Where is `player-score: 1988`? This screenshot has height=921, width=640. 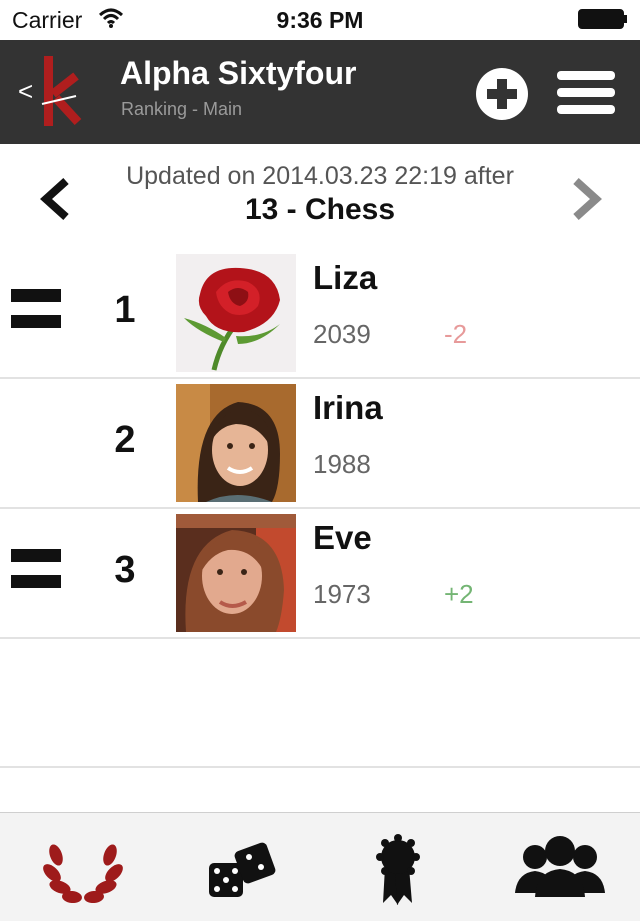
player-score: 1988 is located at coordinates (342, 464).